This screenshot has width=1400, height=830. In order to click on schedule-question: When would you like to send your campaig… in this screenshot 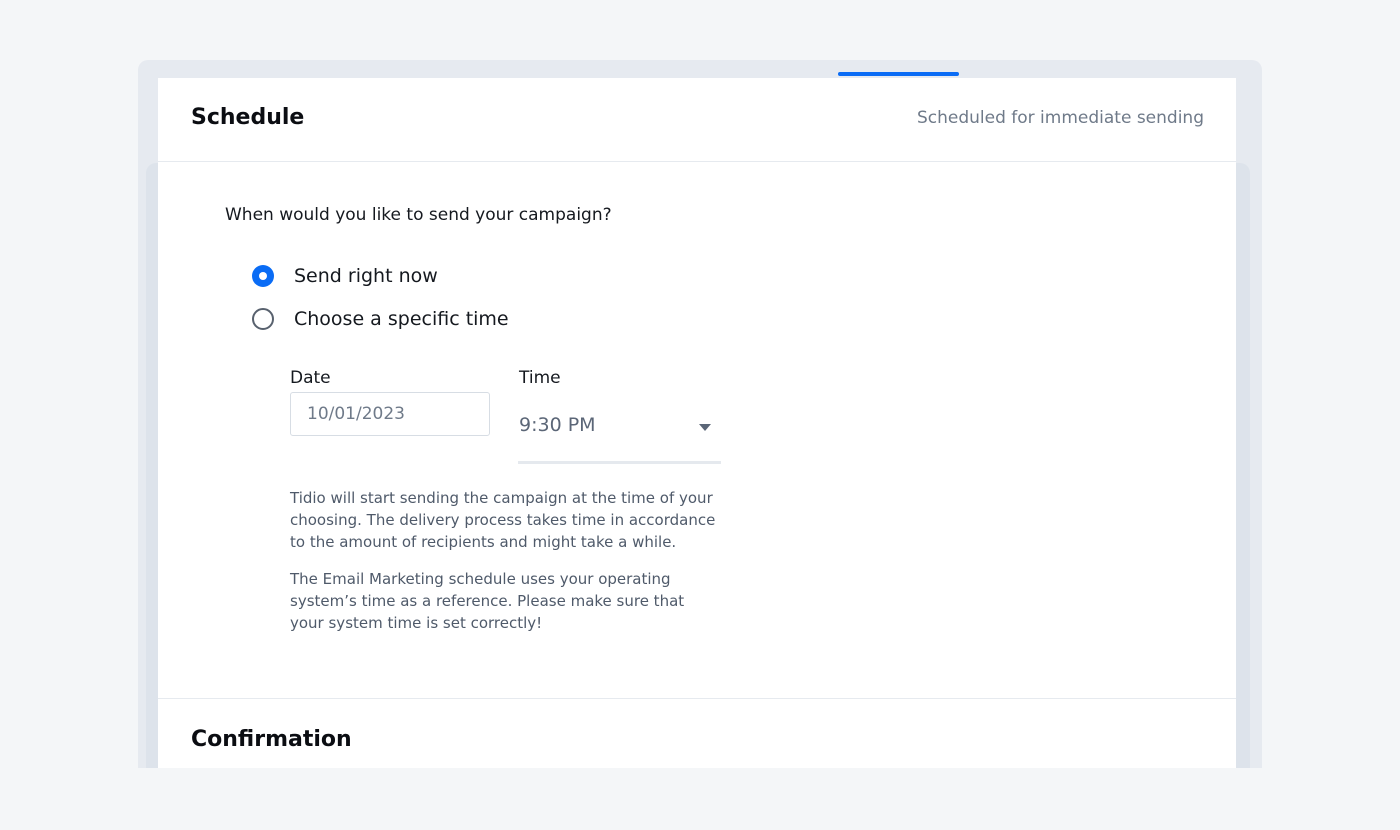, I will do `click(418, 215)`.